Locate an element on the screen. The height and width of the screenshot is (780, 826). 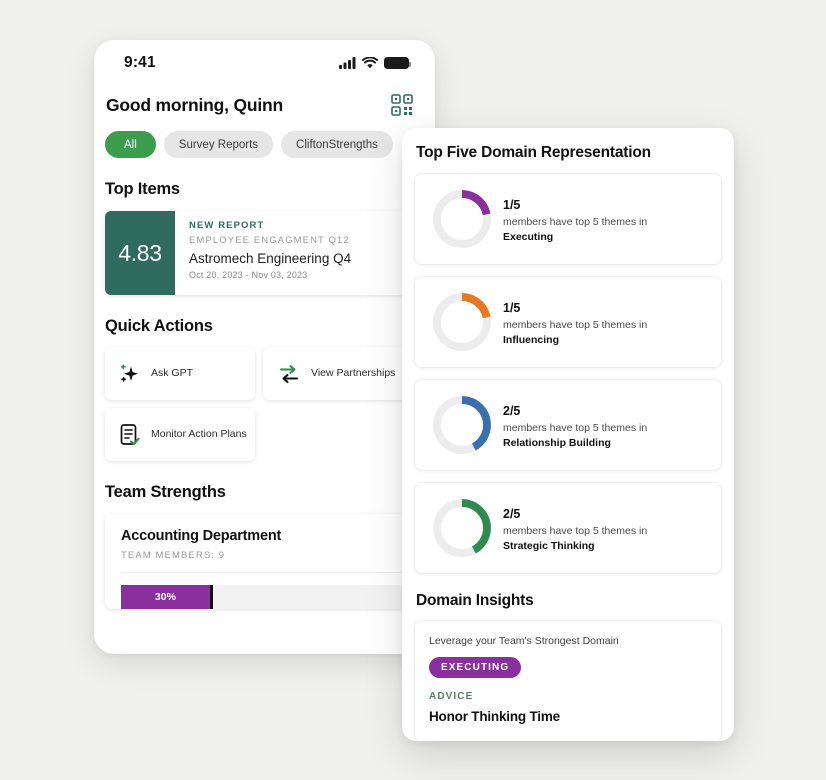
top-items-title: Top Items is located at coordinates (142, 189).